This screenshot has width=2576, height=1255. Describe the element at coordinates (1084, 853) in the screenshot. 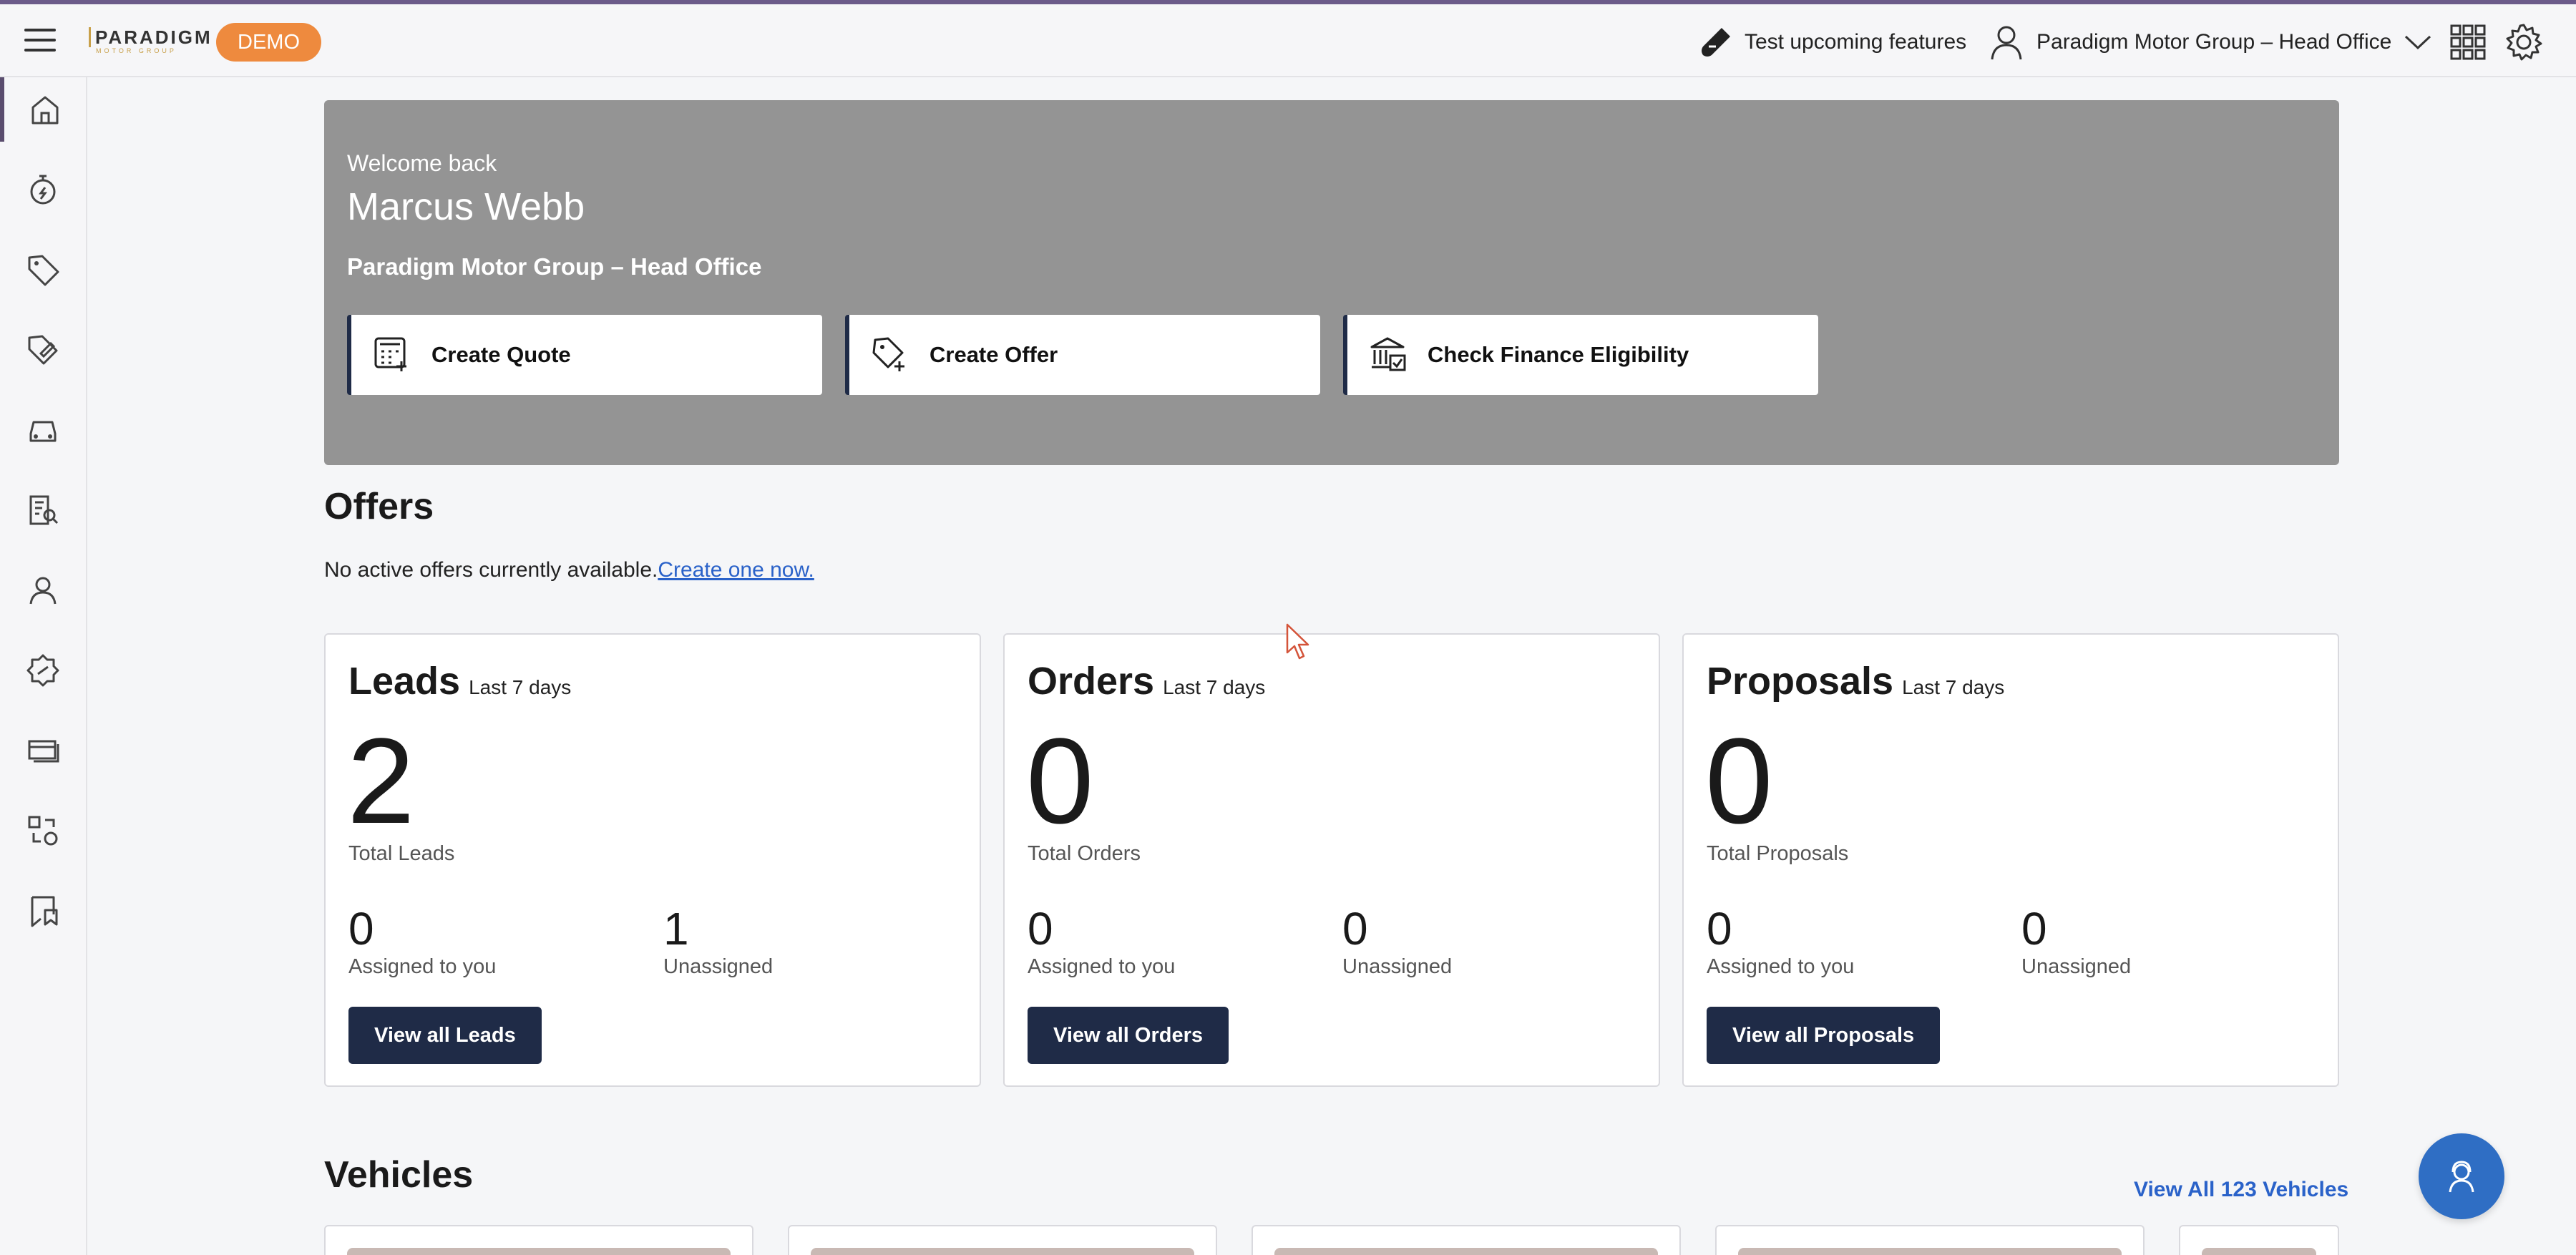

I see `orders-total-label: Total Orders` at that location.